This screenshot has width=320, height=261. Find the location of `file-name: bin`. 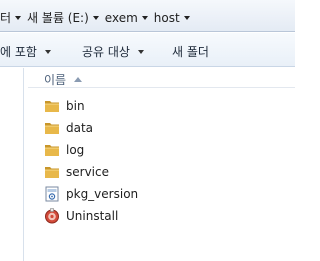

file-name: bin is located at coordinates (75, 106).